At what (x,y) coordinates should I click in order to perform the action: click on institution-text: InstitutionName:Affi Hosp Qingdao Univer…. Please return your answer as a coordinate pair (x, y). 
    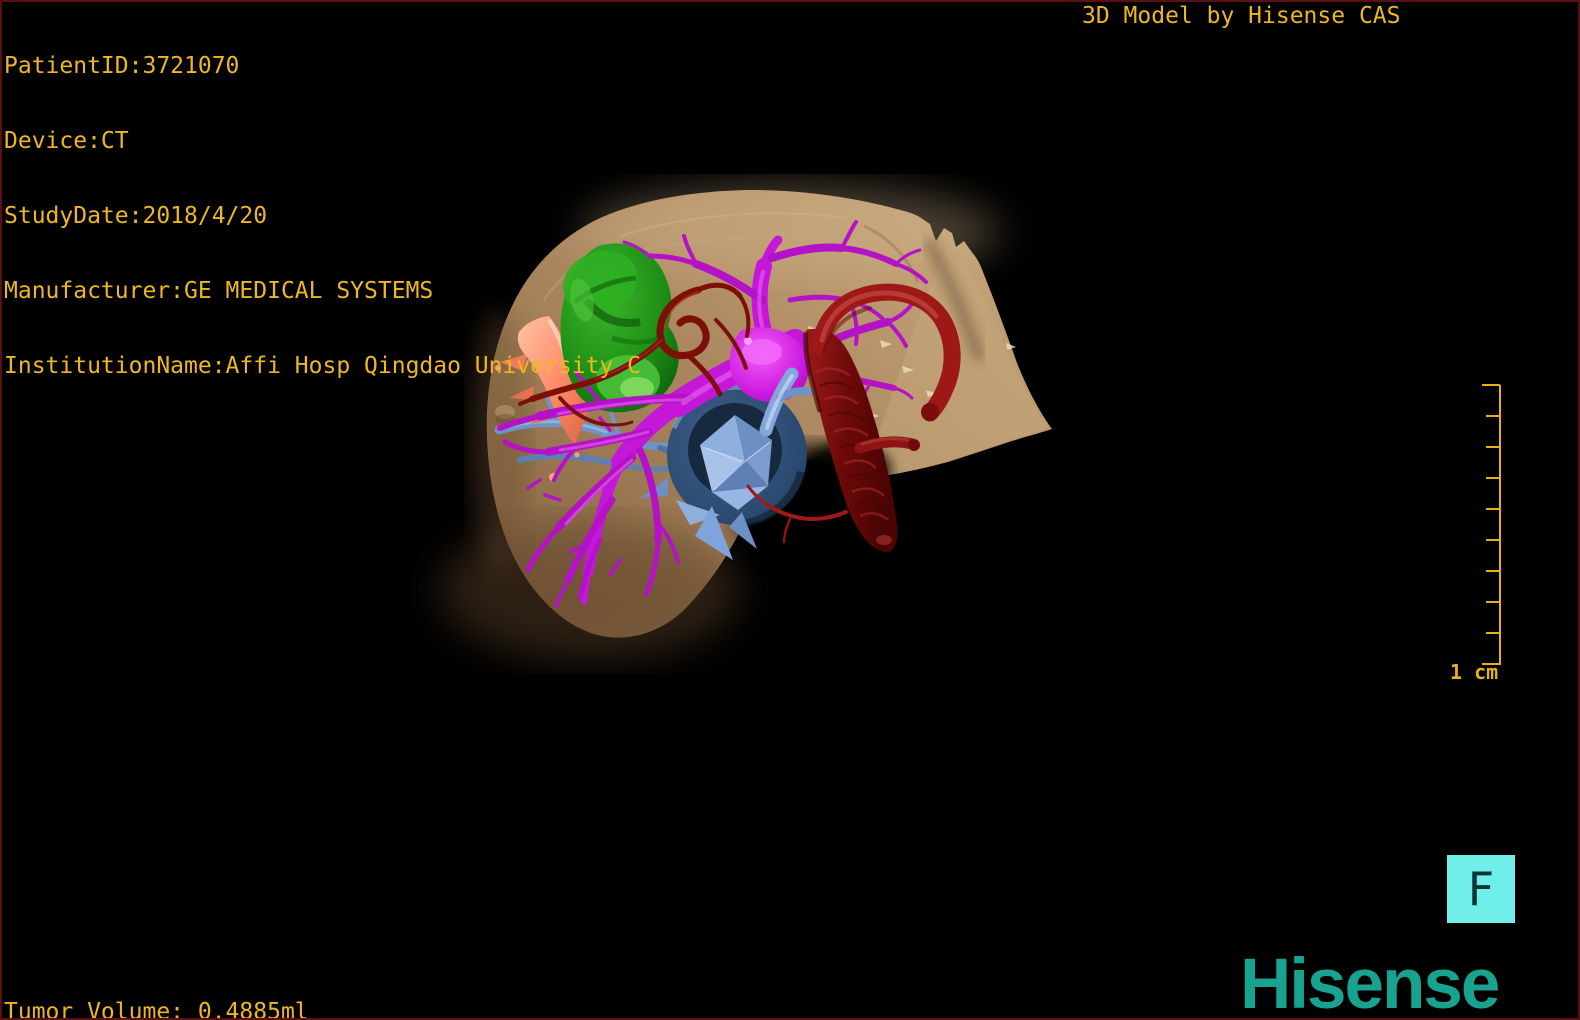
    Looking at the image, I should click on (322, 366).